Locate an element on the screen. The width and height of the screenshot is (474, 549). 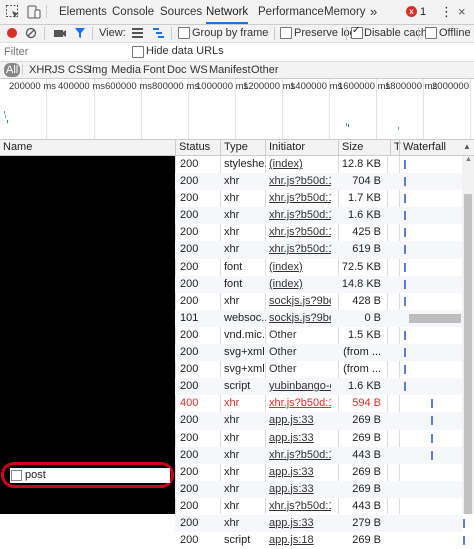
sort-ascending-icon: ▲ is located at coordinates (467, 146).